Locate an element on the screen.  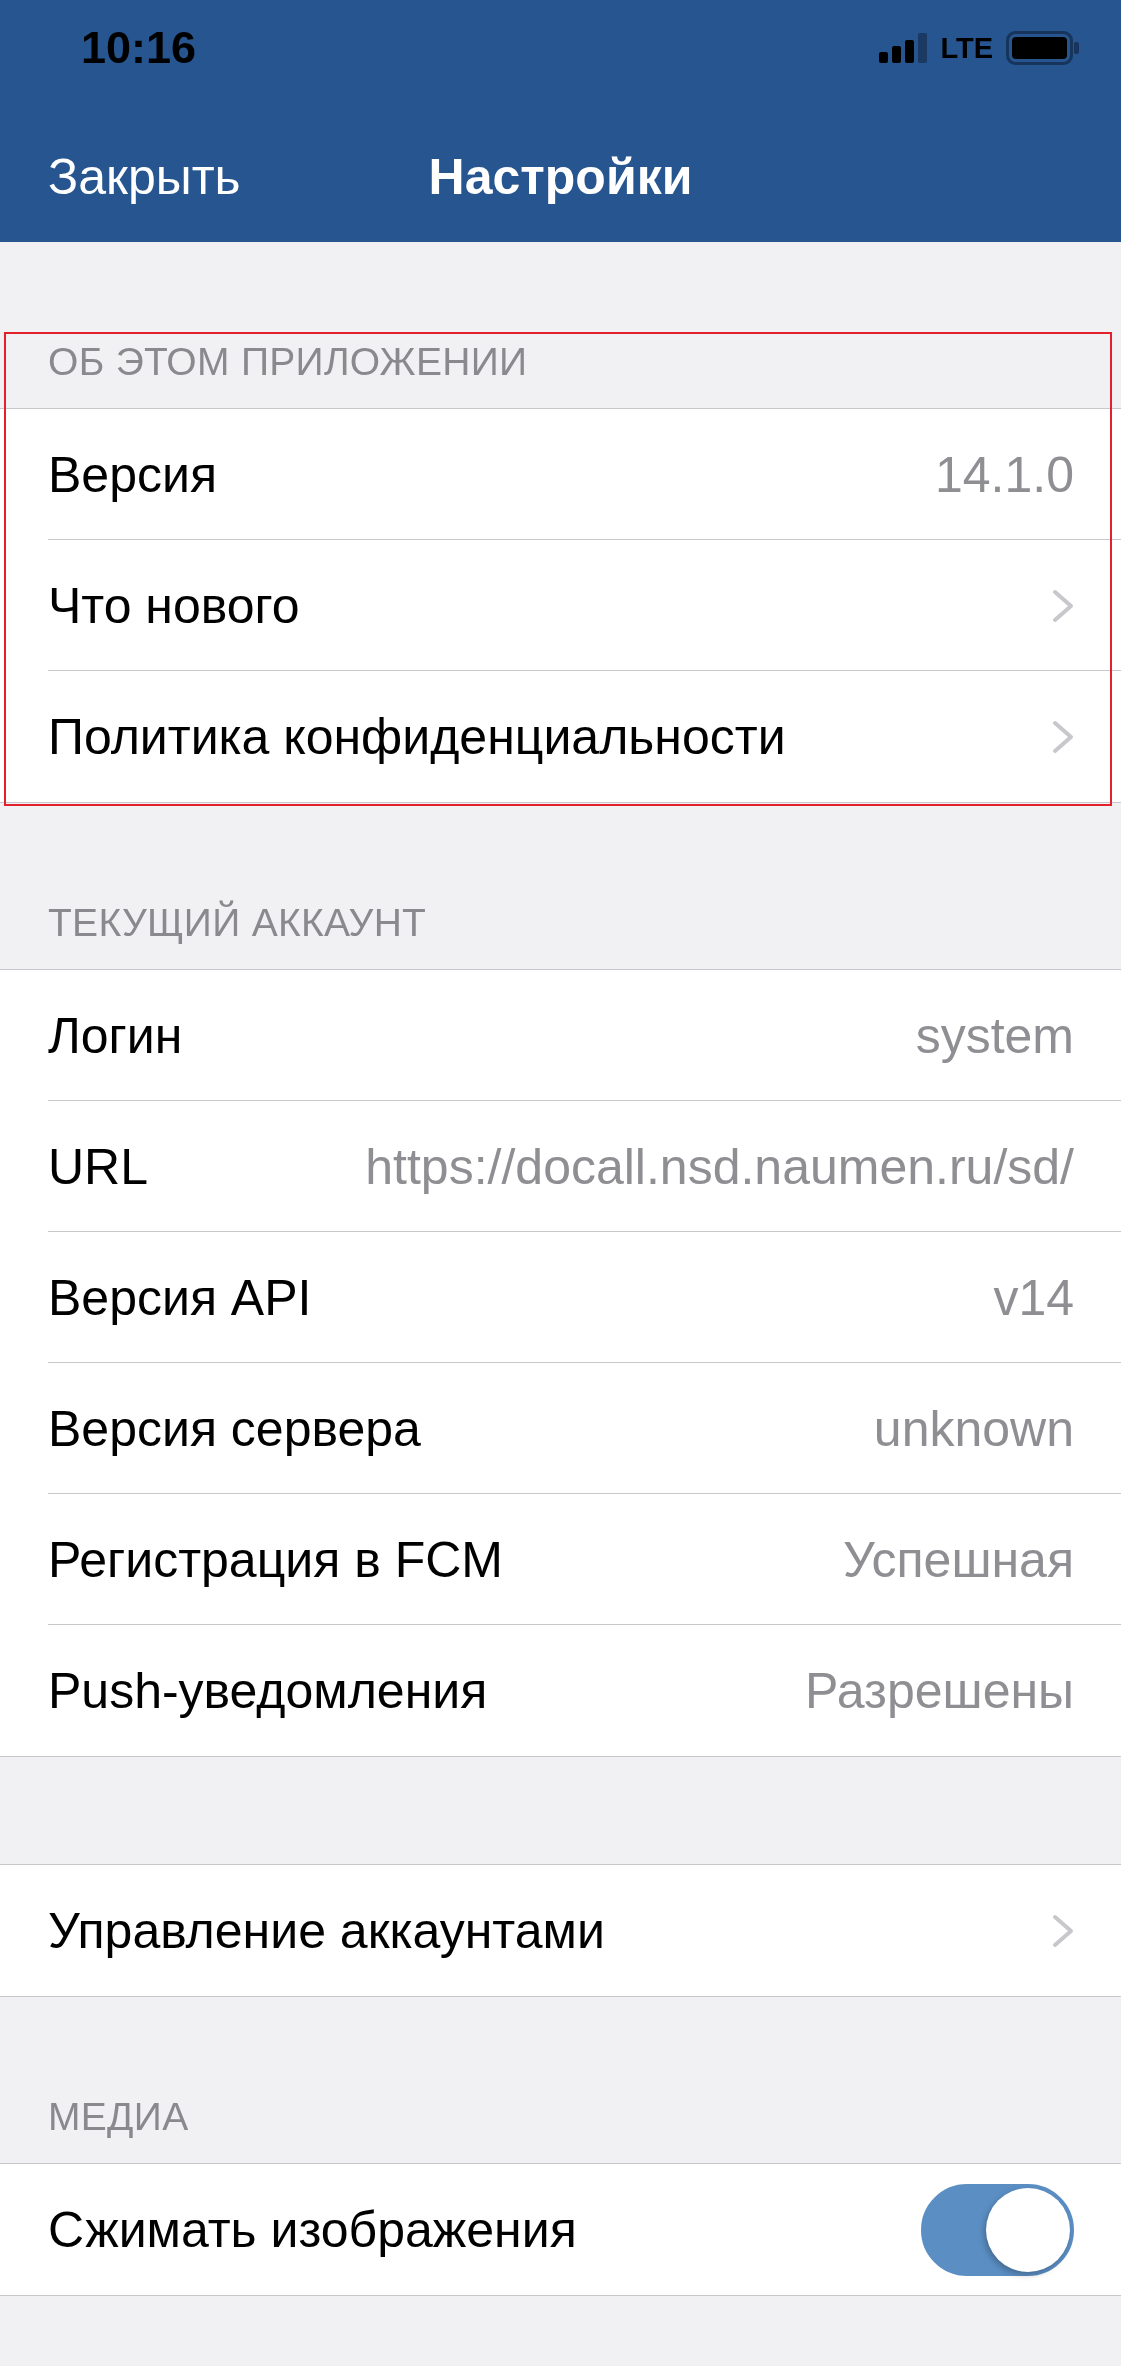
setting-value: v14 is located at coordinates (1033, 1297).